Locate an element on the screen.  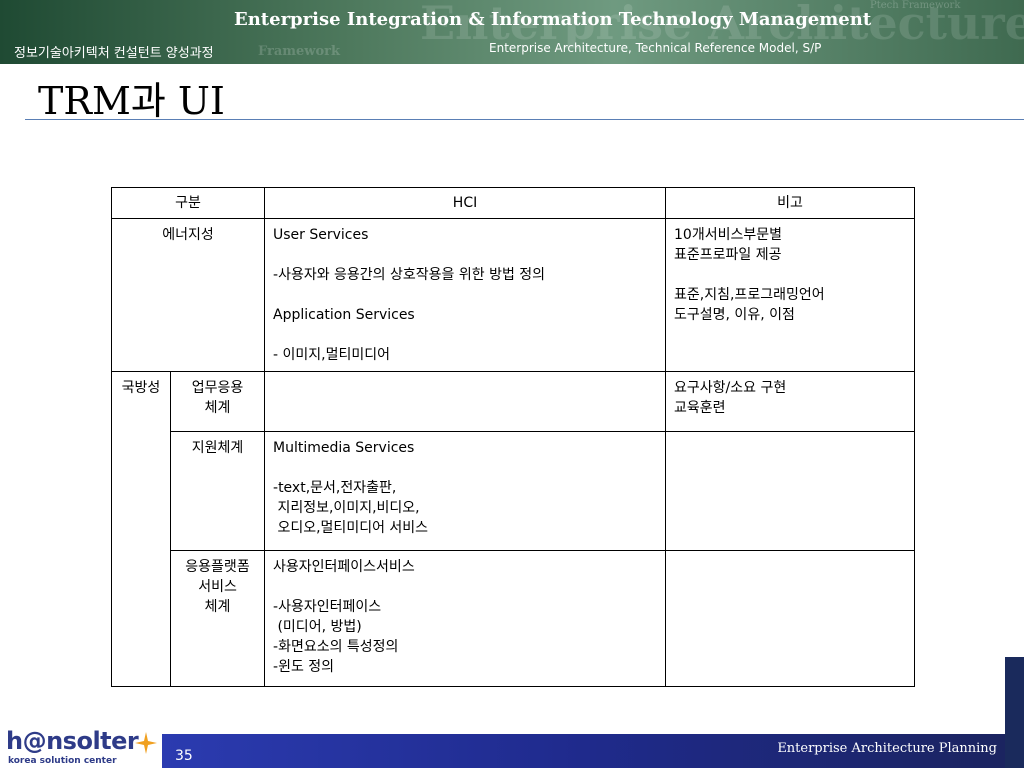
cell-line: User Services is located at coordinates (321, 235).